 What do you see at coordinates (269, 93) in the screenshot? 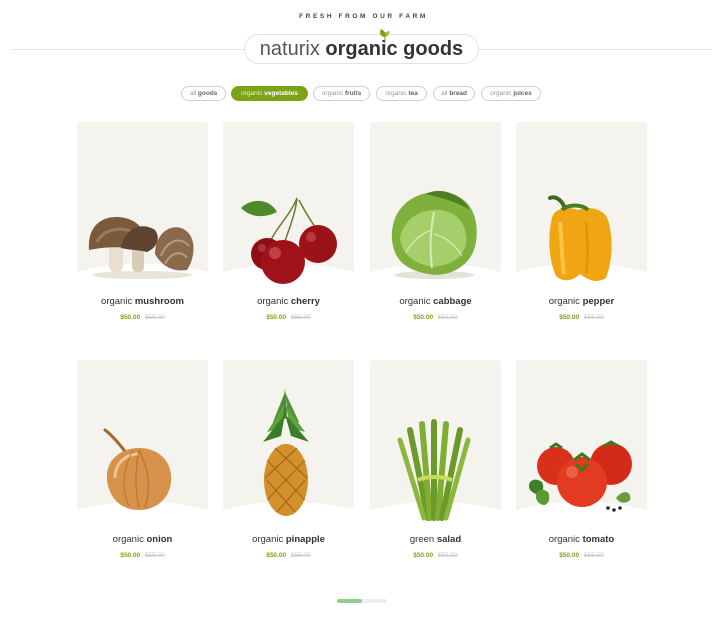
I see `filter-organic-vegetables: organic vegetables` at bounding box center [269, 93].